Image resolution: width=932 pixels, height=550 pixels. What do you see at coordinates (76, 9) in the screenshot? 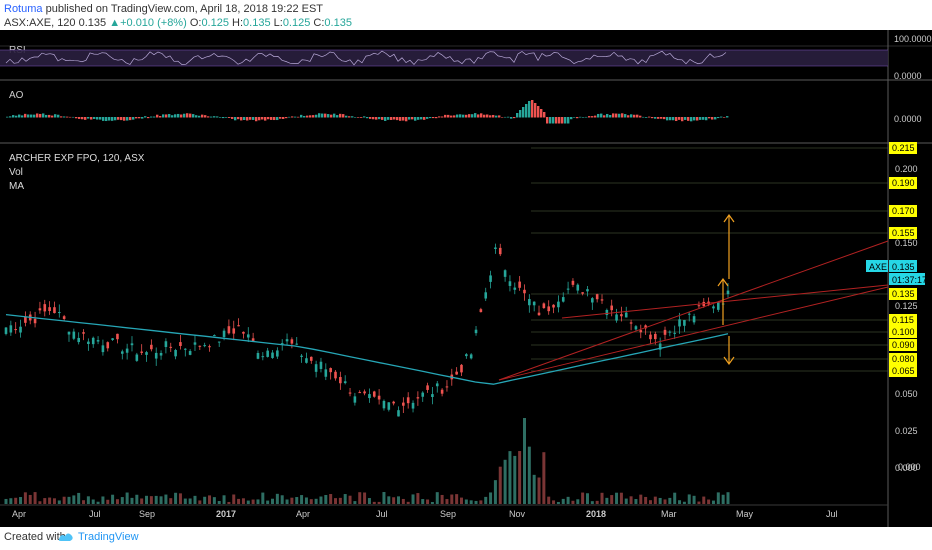
I see `published-text: published on` at bounding box center [76, 9].